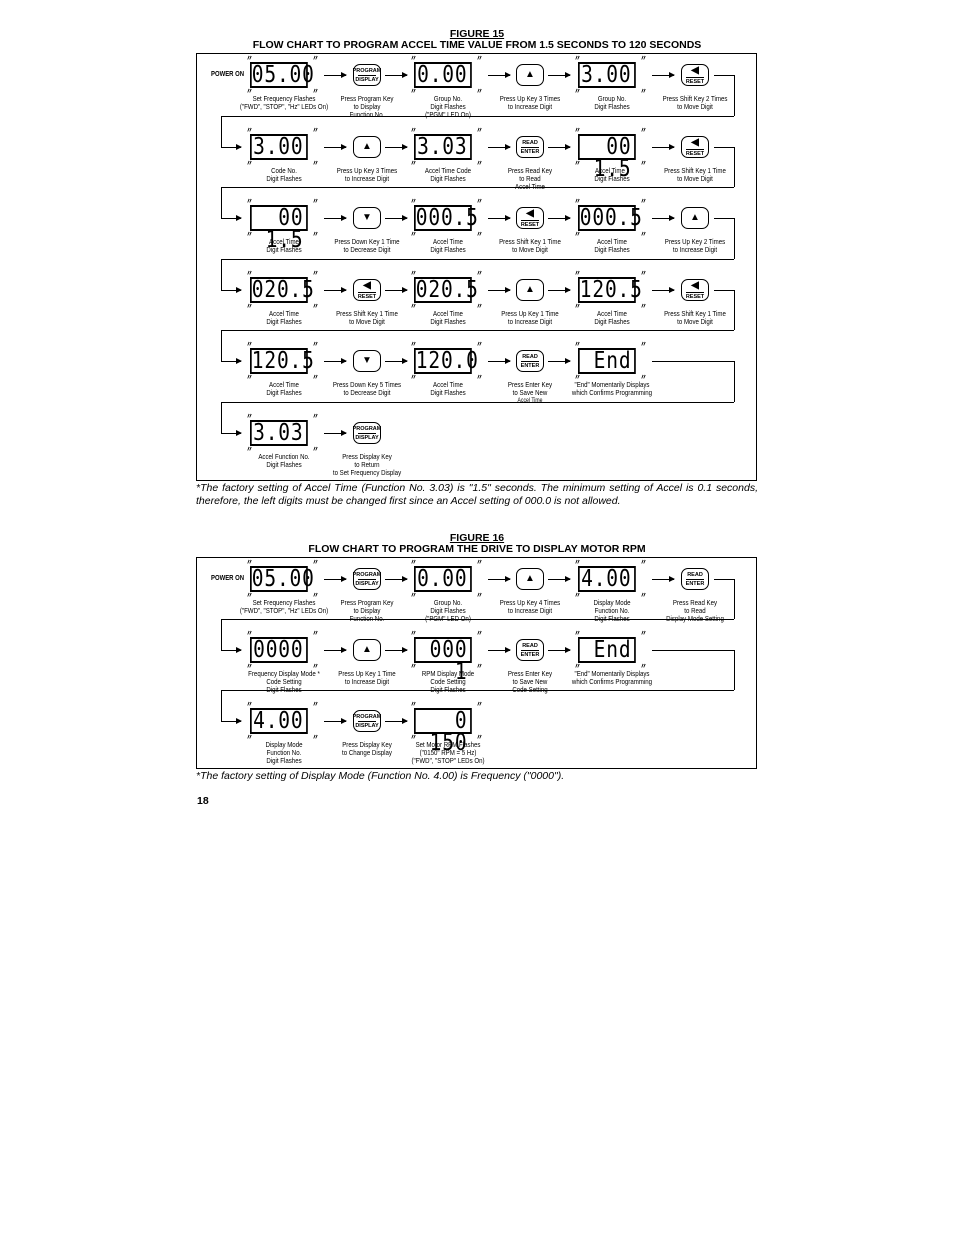 The width and height of the screenshot is (954, 1235). What do you see at coordinates (367, 175) in the screenshot?
I see `figure15-step-label: Press Up Key 3 Times to Increase Digit` at bounding box center [367, 175].